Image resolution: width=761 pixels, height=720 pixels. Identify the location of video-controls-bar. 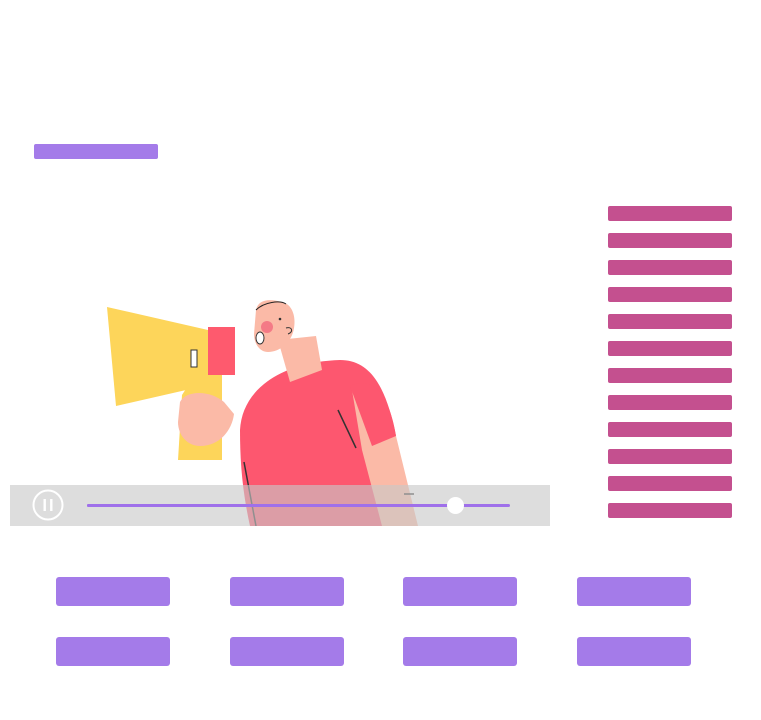
(280, 505).